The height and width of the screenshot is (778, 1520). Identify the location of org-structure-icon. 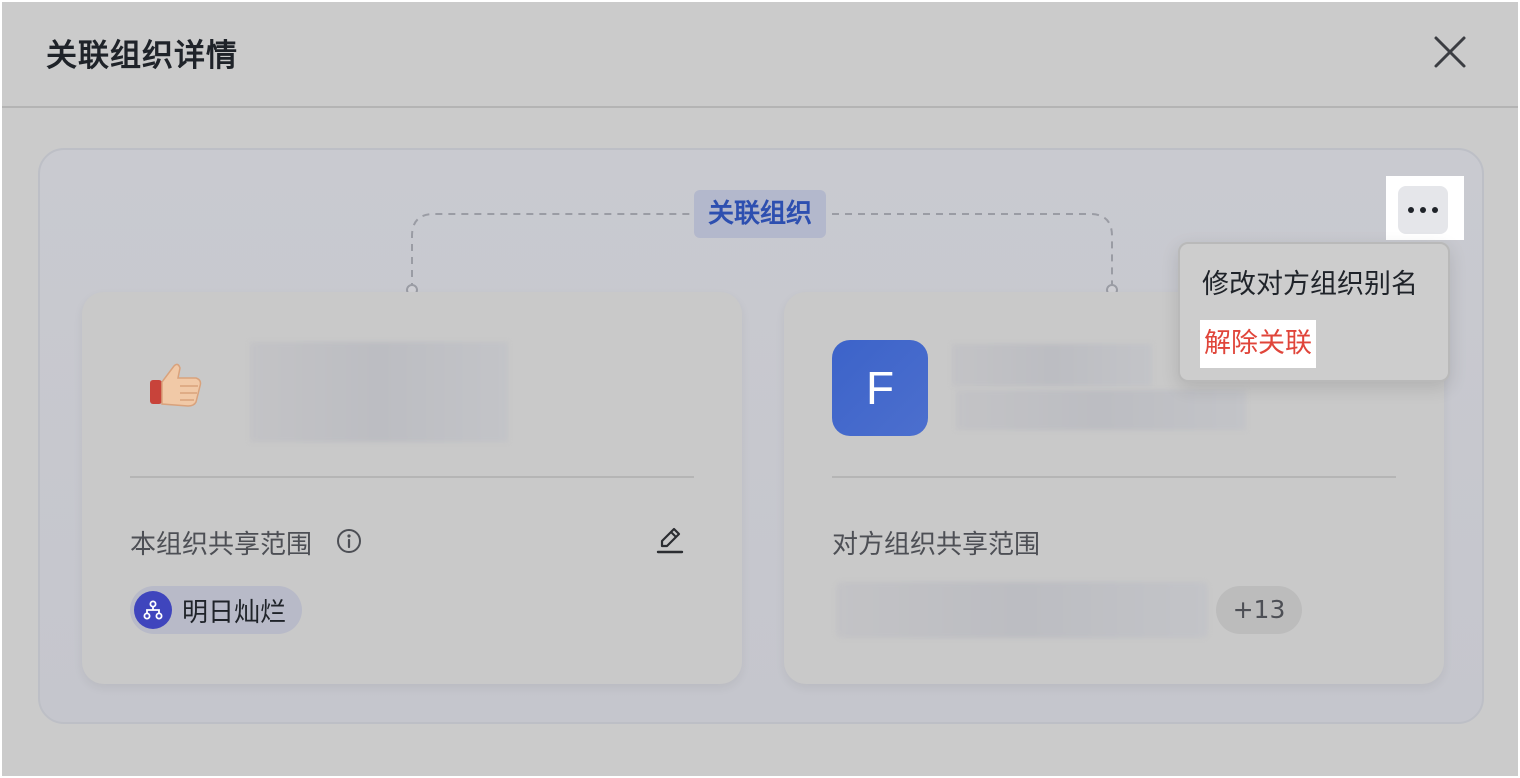
(153, 610).